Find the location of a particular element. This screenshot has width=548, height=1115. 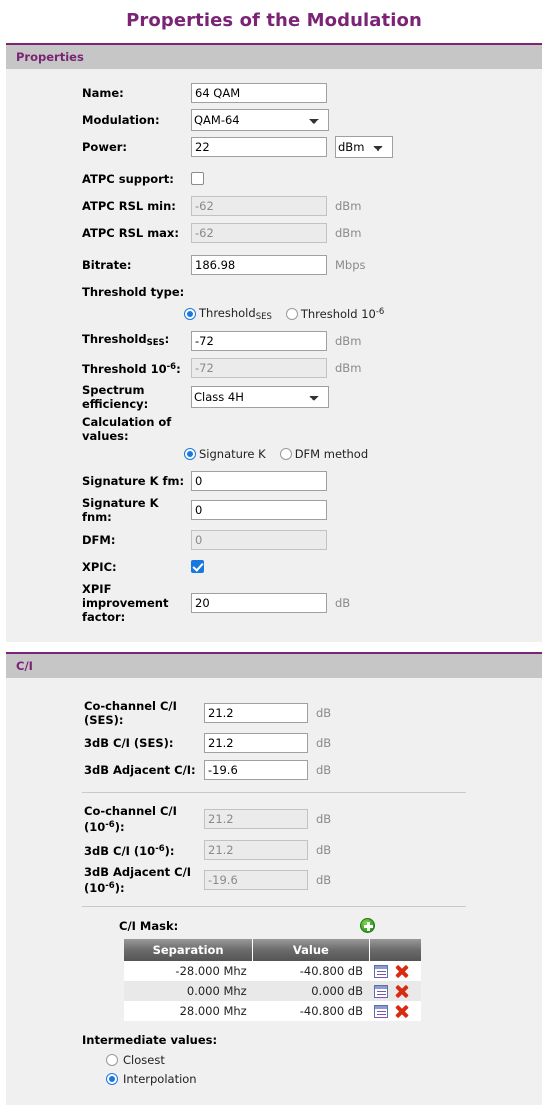

table-row: 28.000 Mhz -40.800 dB is located at coordinates (272, 1011).